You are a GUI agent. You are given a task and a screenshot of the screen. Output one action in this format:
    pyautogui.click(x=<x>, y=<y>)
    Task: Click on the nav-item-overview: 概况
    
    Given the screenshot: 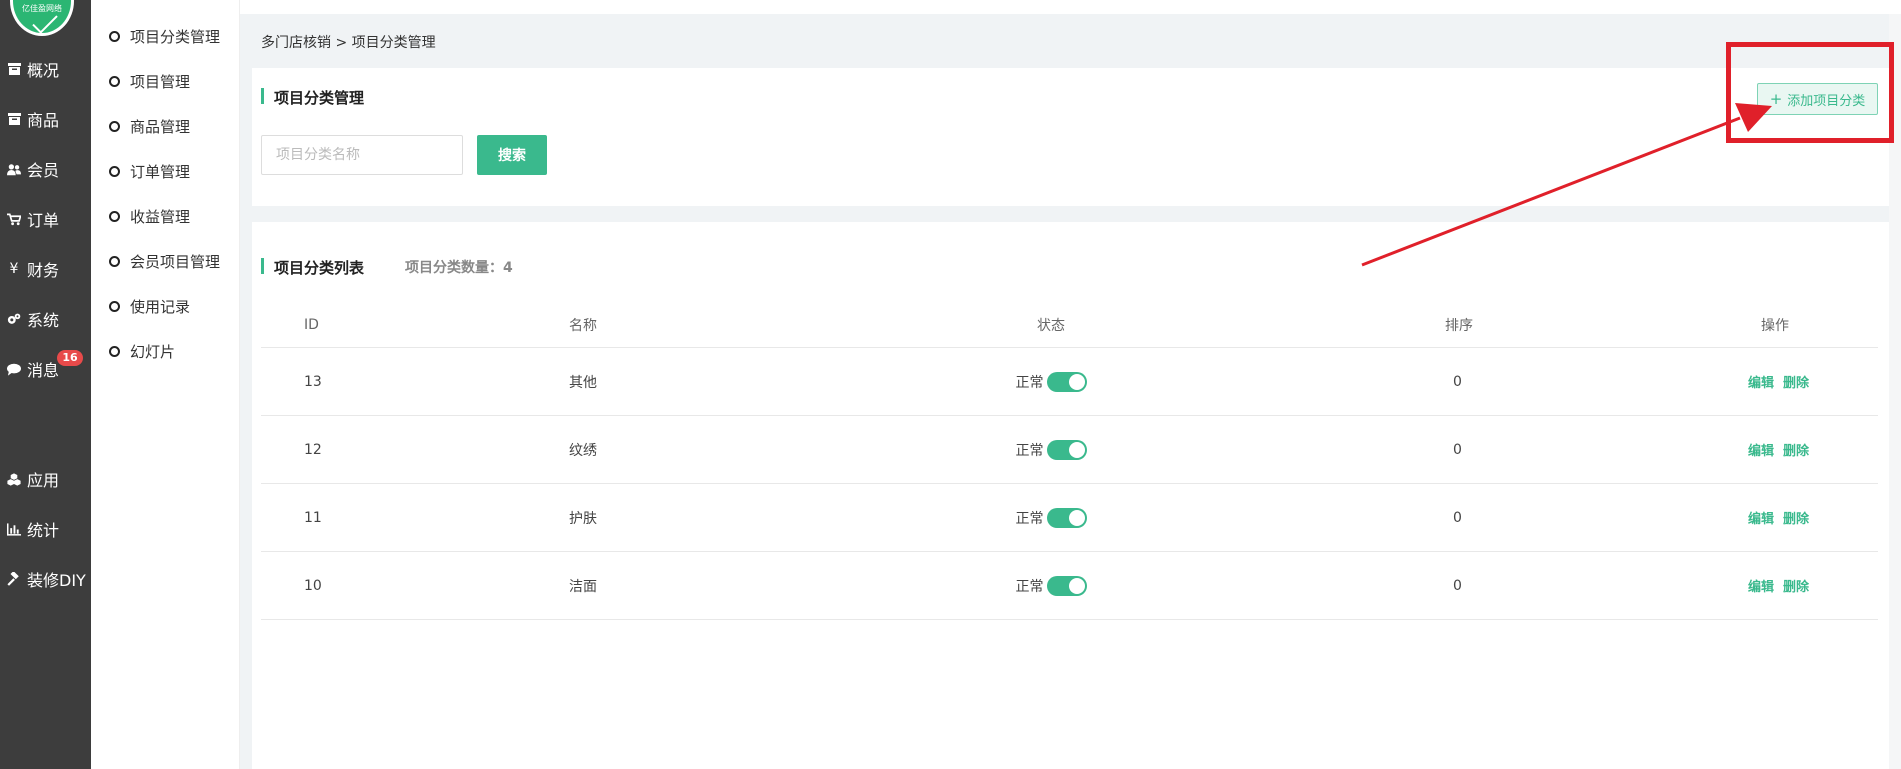 What is the action you would take?
    pyautogui.click(x=45, y=69)
    